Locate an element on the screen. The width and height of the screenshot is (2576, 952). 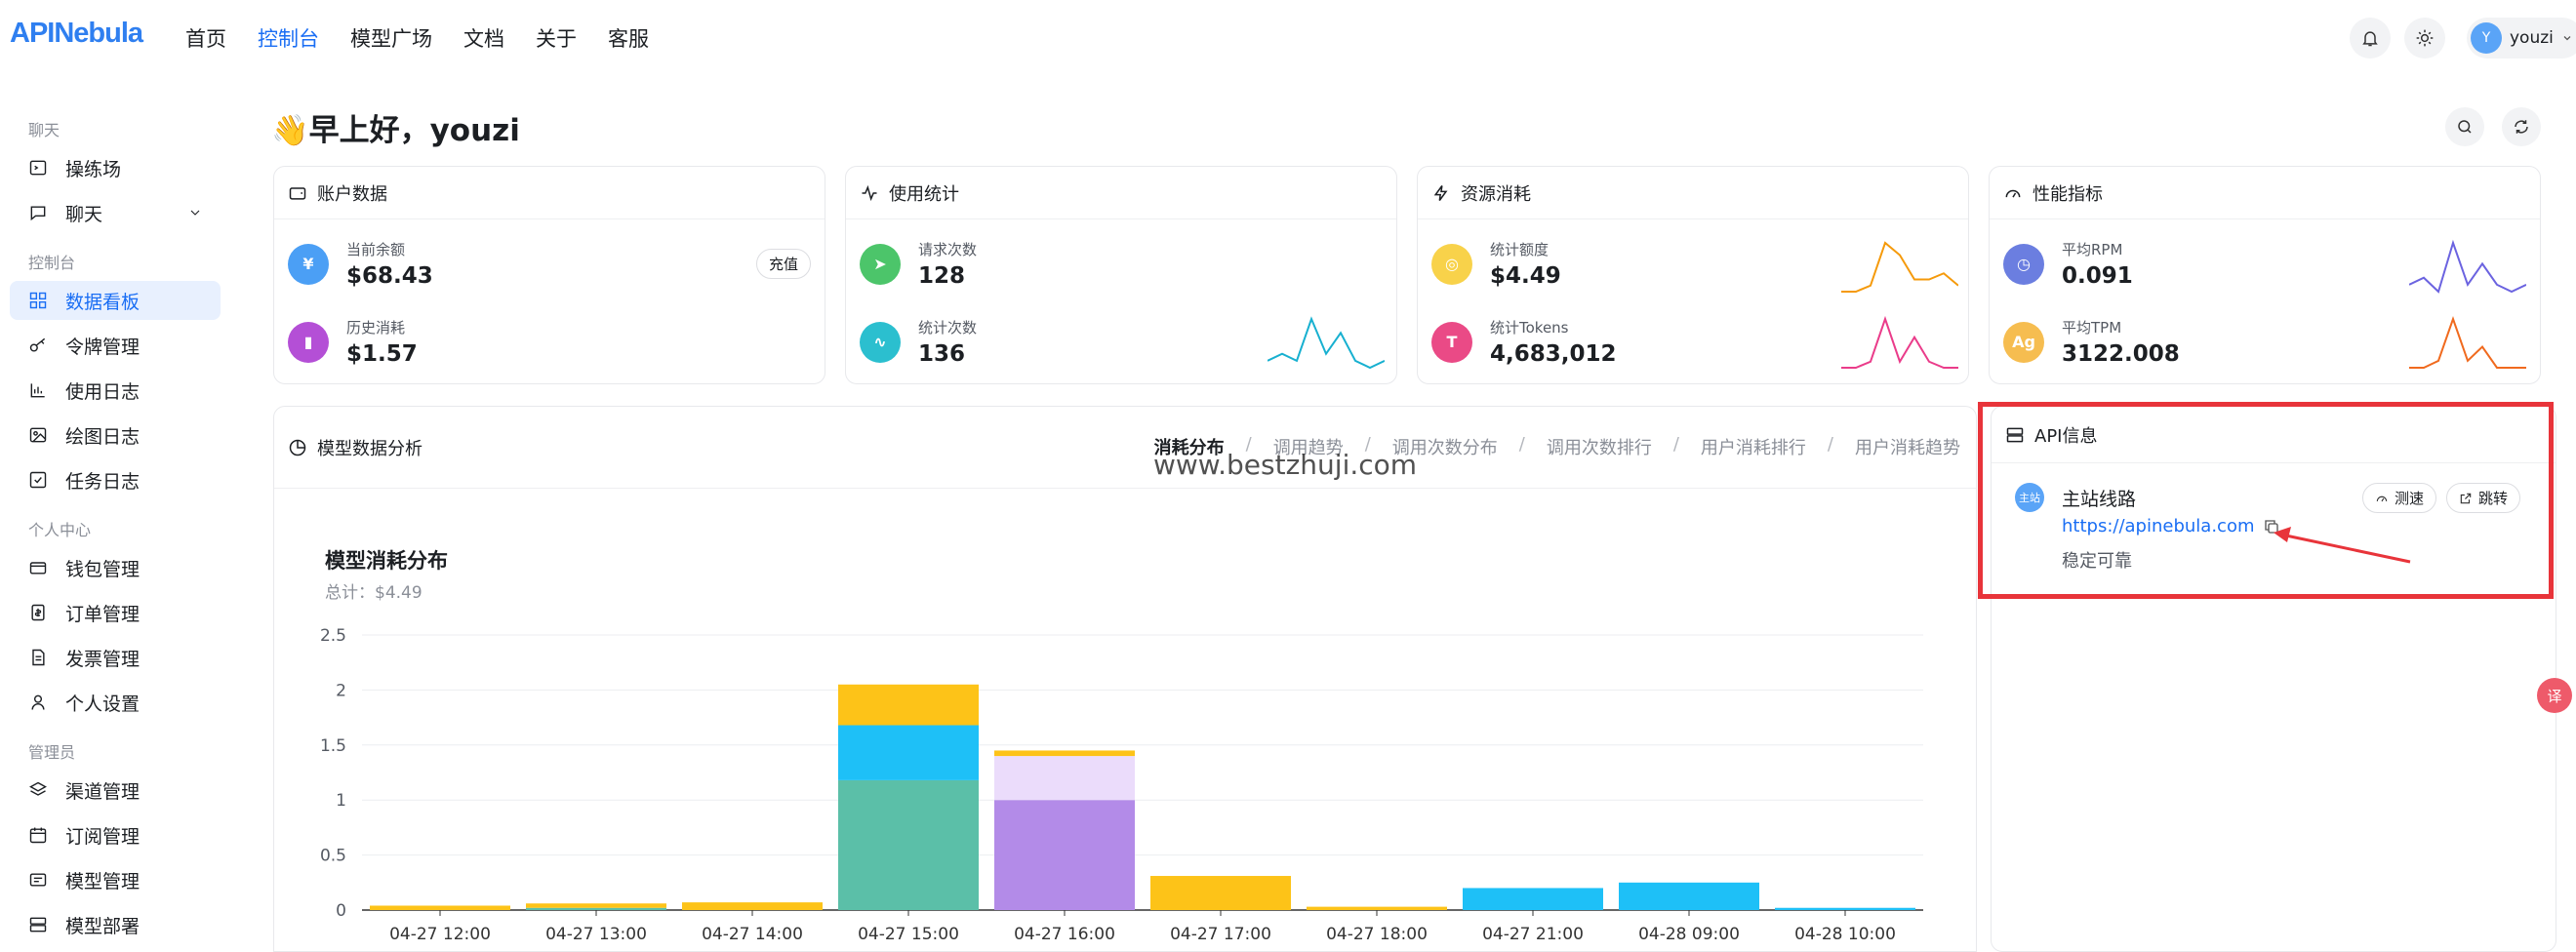
theme-sun-icon is located at coordinates (2424, 38).